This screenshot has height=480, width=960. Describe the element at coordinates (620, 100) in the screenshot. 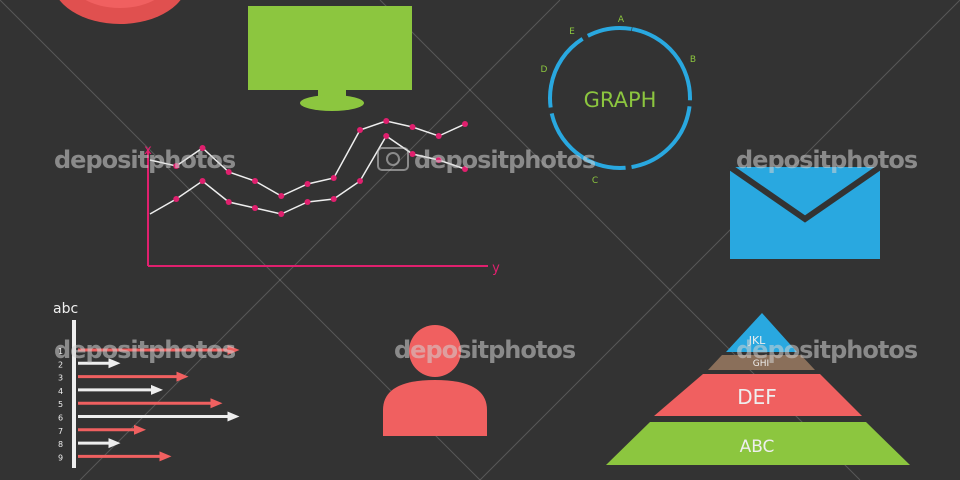

I see `graph-label: GRAPH` at that location.